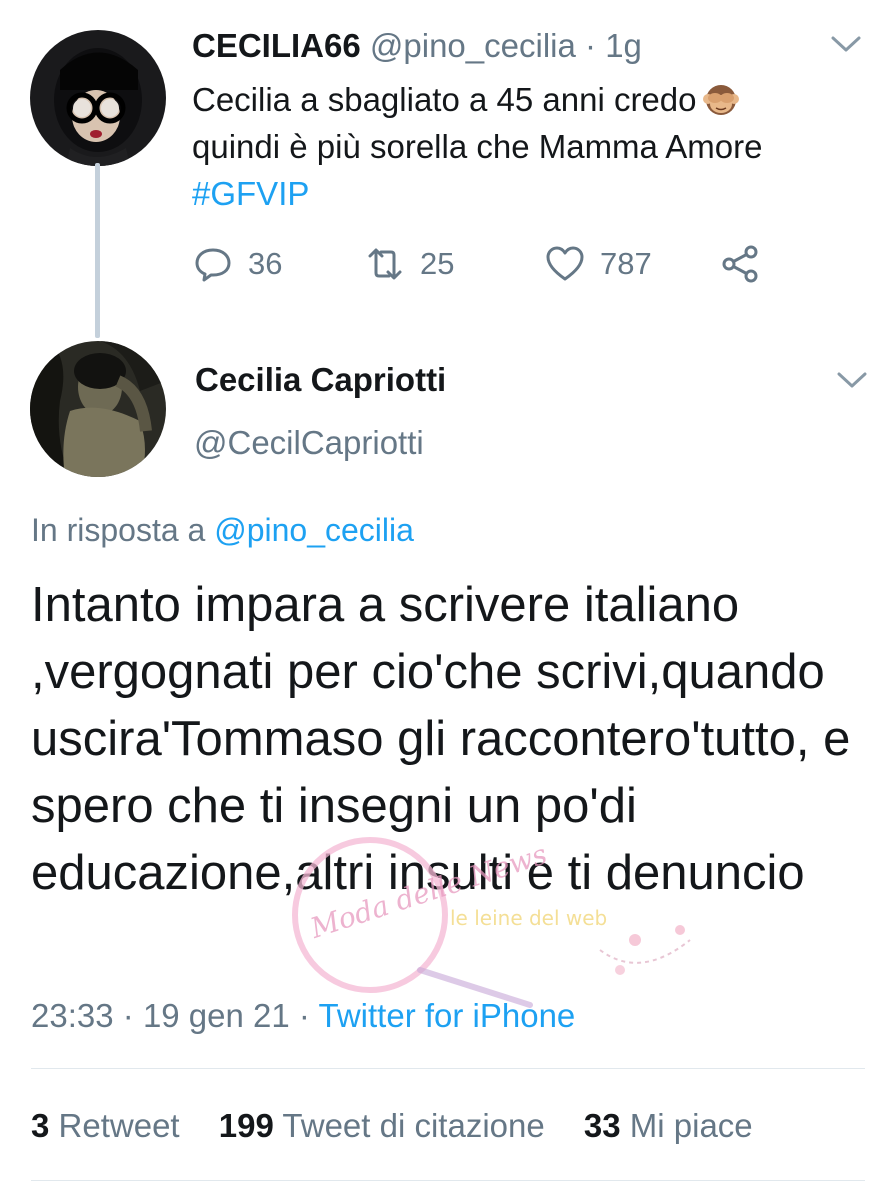 The width and height of the screenshot is (896, 1200). I want to click on heart-icon, so click(565, 263).